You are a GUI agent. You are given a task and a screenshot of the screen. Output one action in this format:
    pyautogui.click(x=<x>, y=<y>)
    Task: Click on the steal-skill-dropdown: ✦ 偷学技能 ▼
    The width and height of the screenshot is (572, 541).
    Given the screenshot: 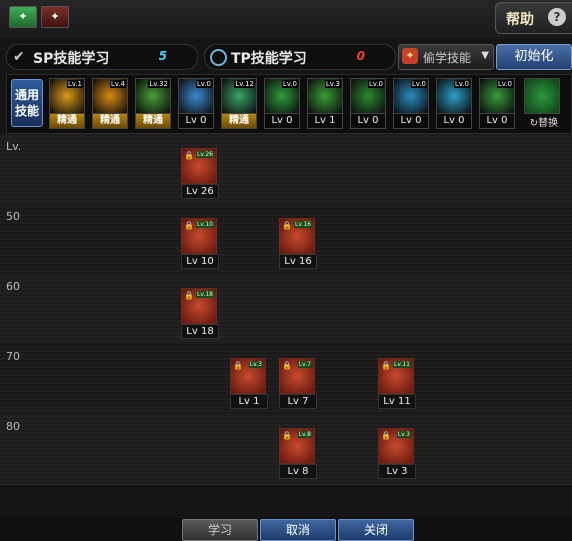 What is the action you would take?
    pyautogui.click(x=446, y=57)
    